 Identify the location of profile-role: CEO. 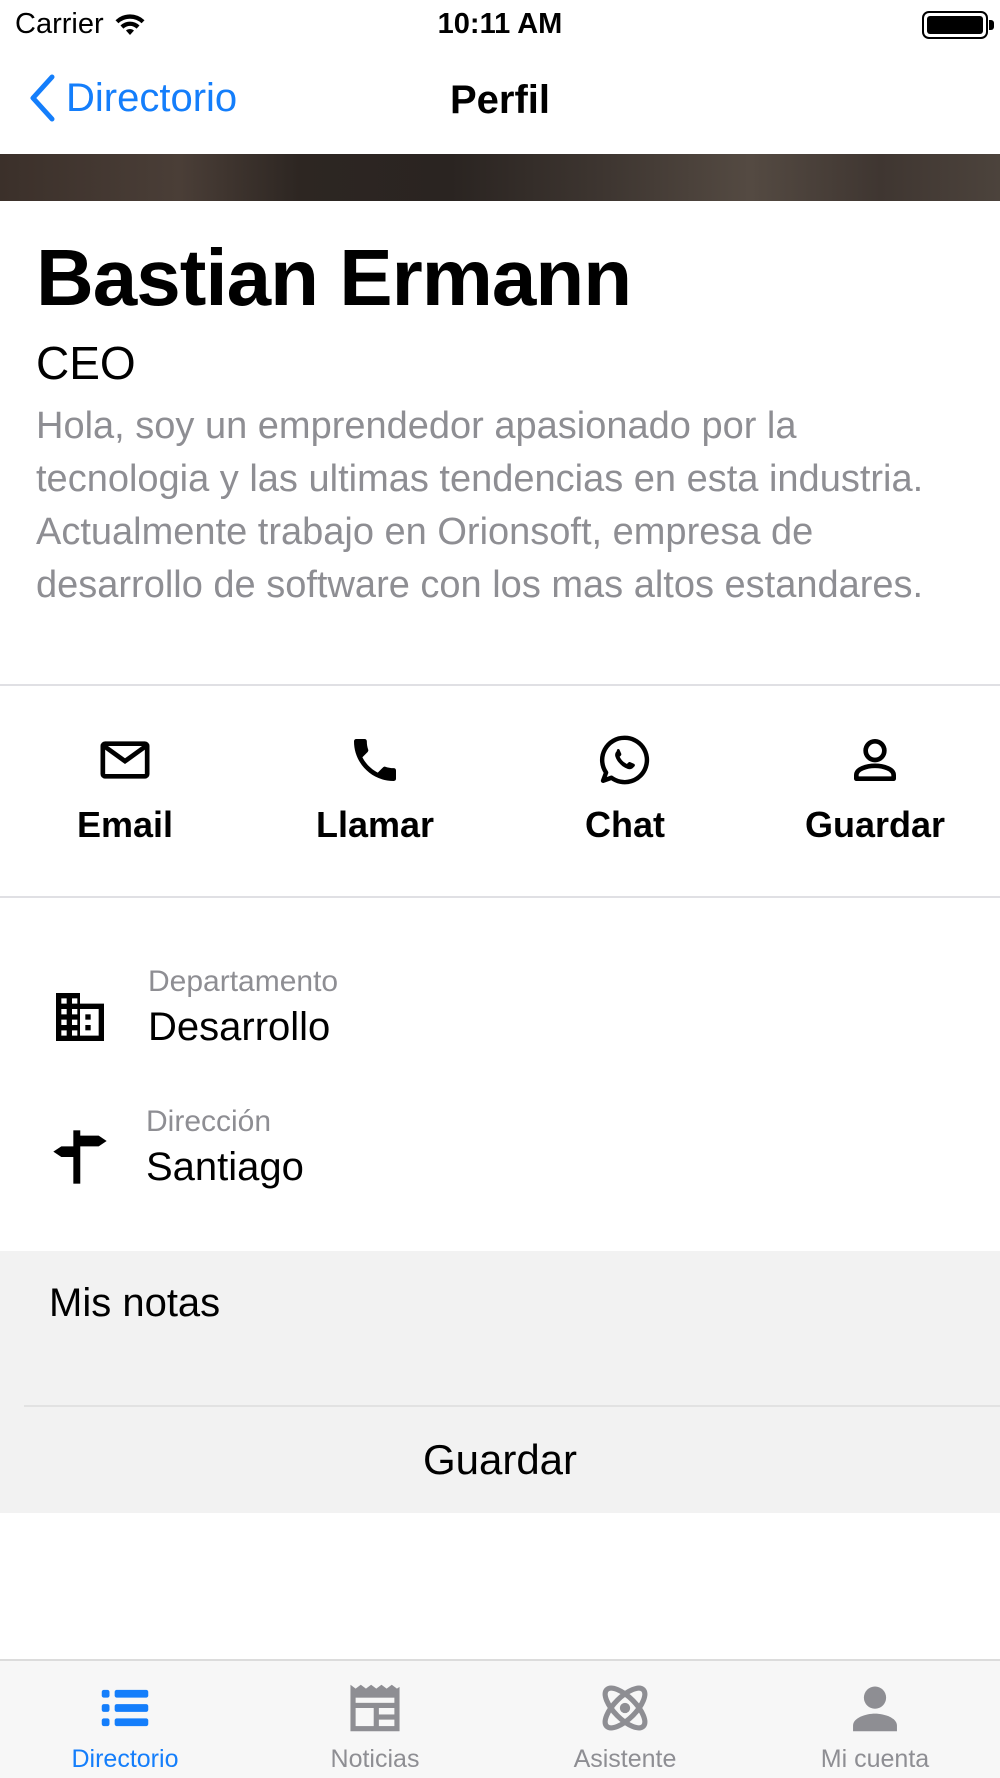
(86, 363).